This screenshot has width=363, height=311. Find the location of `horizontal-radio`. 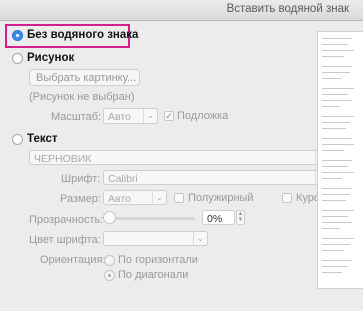

horizontal-radio is located at coordinates (109, 260).